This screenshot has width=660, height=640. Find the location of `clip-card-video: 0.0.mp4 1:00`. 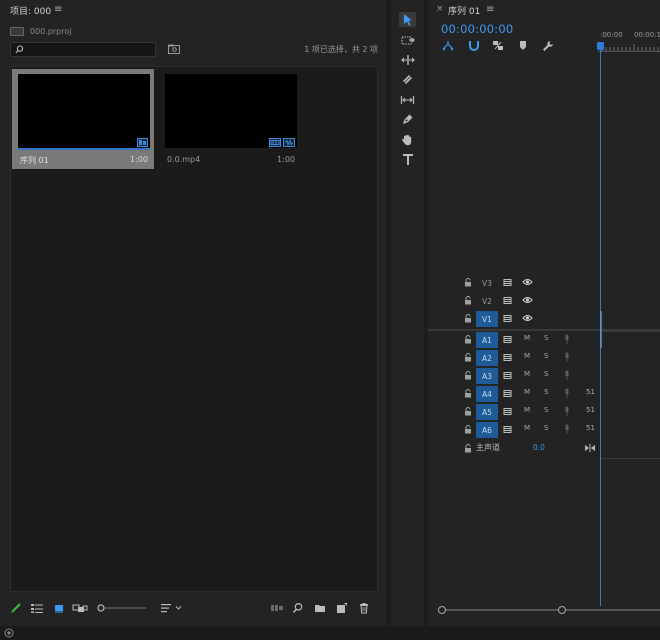

clip-card-video: 0.0.mp4 1:00 is located at coordinates (230, 119).